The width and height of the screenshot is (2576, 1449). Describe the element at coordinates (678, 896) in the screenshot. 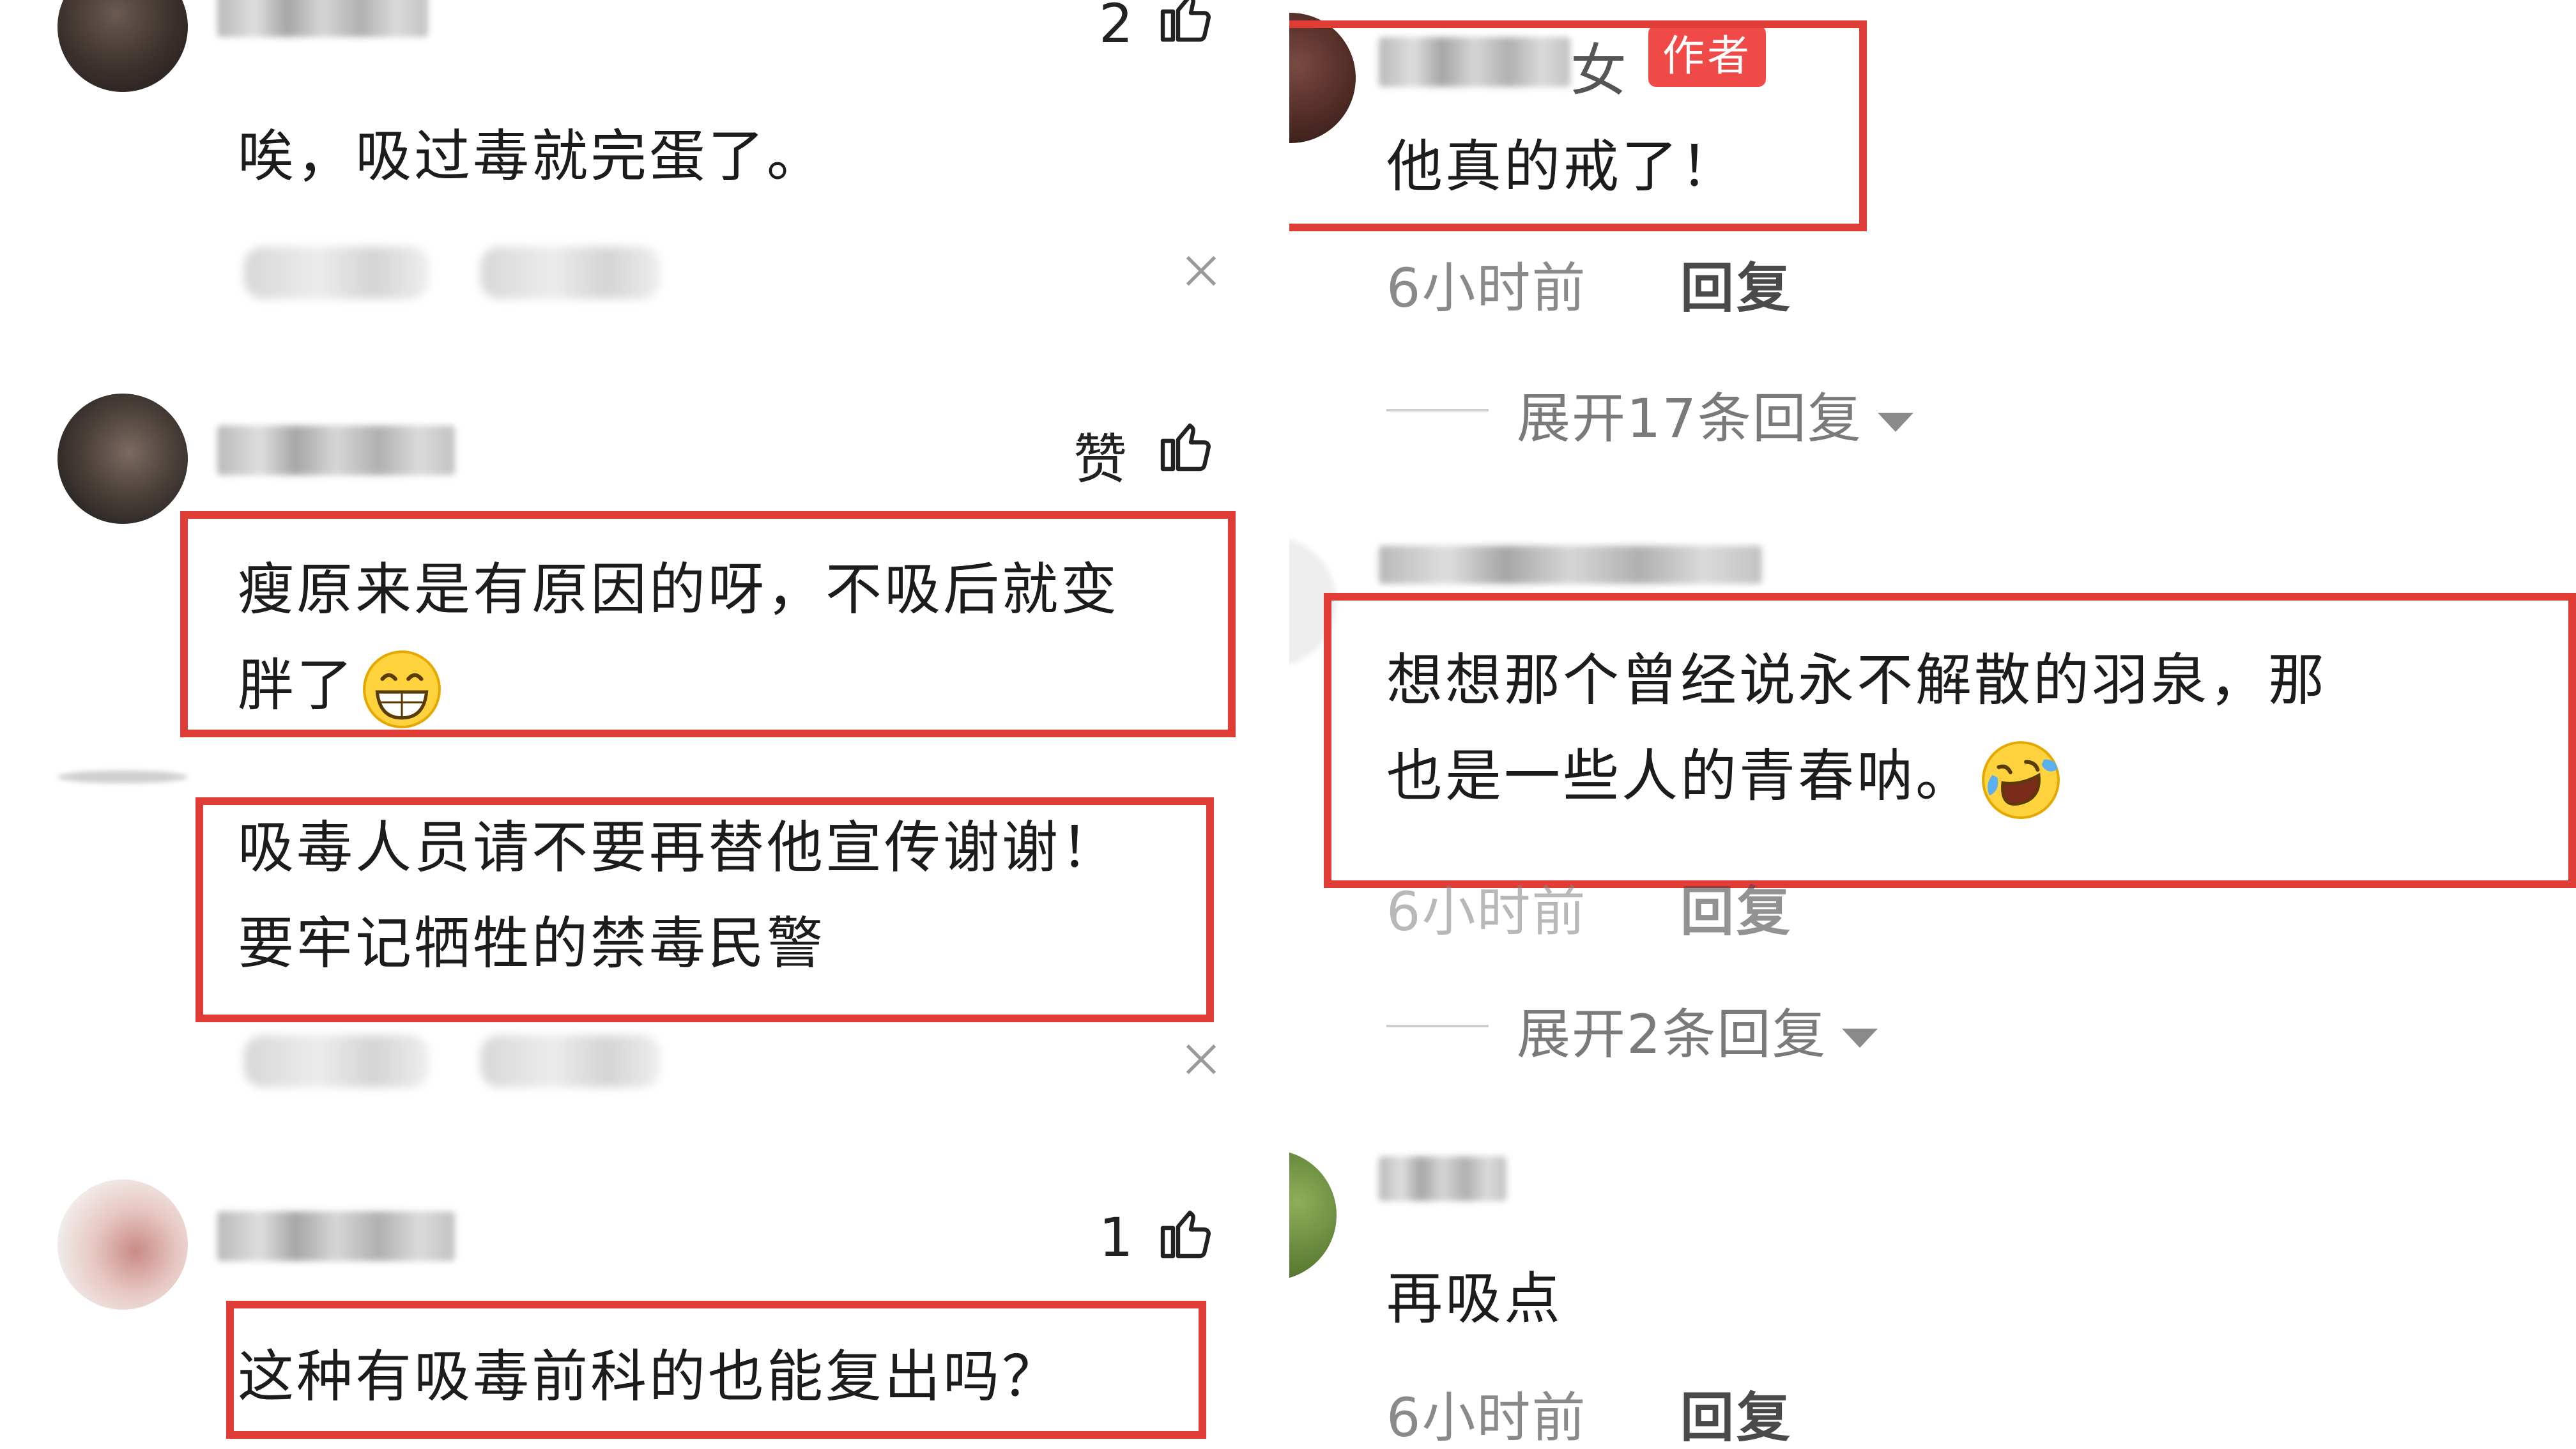

I see `comment-text: 吸毒人员请不要再替他宣传谢谢！ 要牢记牺牲的禁毒民警` at that location.